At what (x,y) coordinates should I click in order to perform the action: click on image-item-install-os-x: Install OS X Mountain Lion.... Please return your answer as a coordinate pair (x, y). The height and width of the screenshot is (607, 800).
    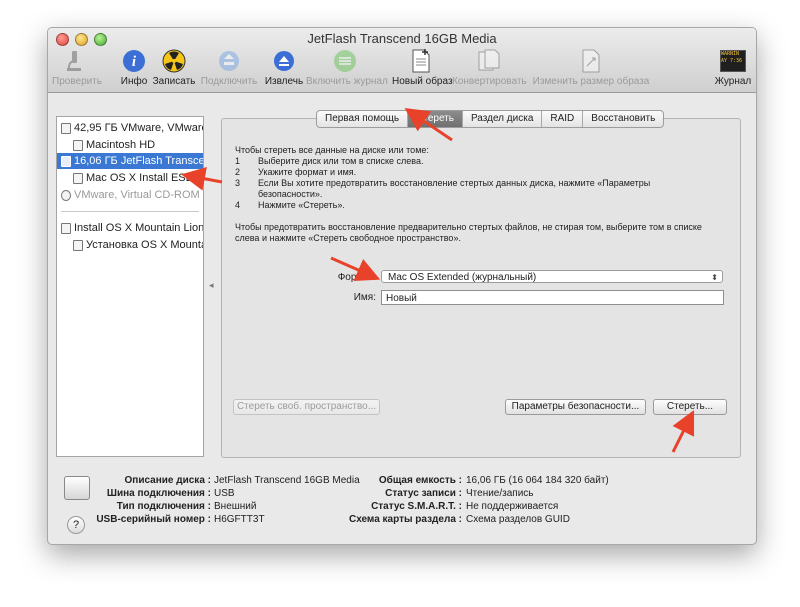
    Looking at the image, I should click on (130, 228).